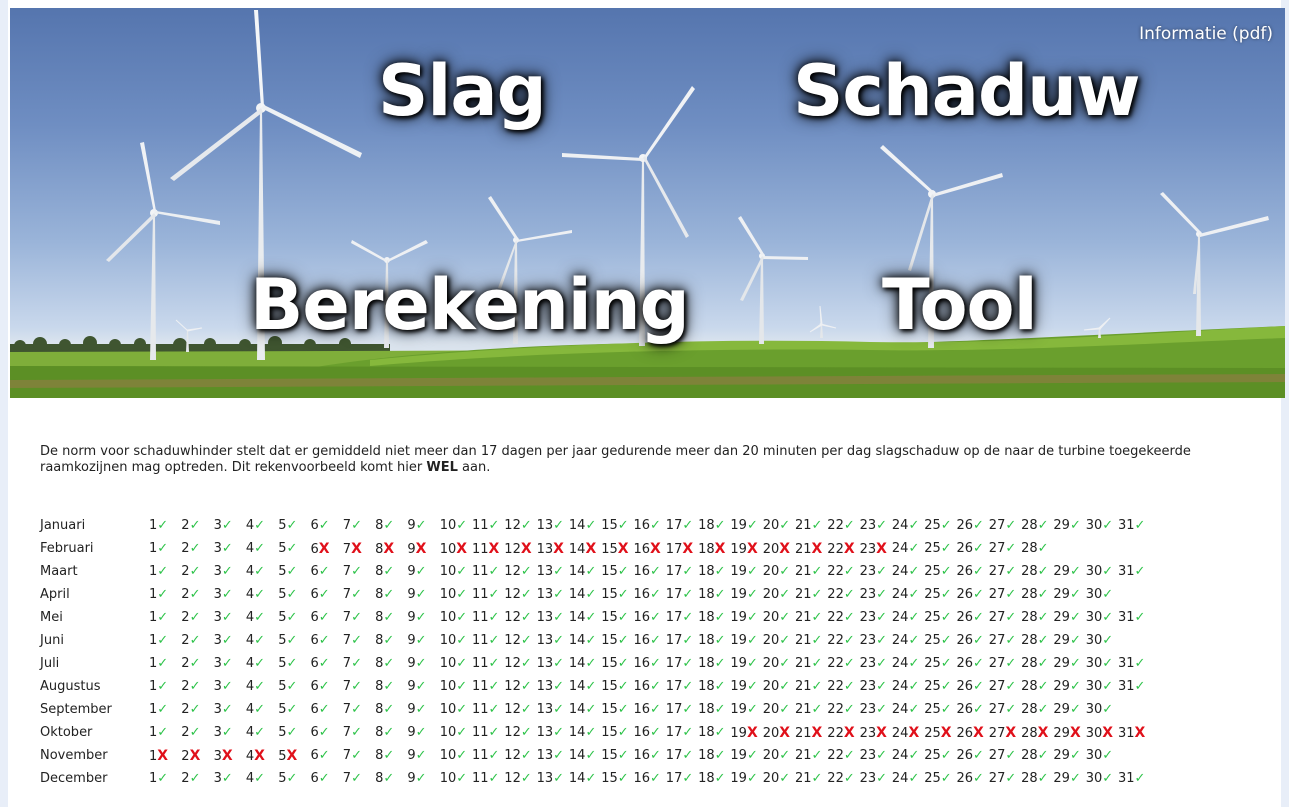 This screenshot has width=1289, height=807. Describe the element at coordinates (711, 617) in the screenshot. I see `day-ok: 18✓` at that location.